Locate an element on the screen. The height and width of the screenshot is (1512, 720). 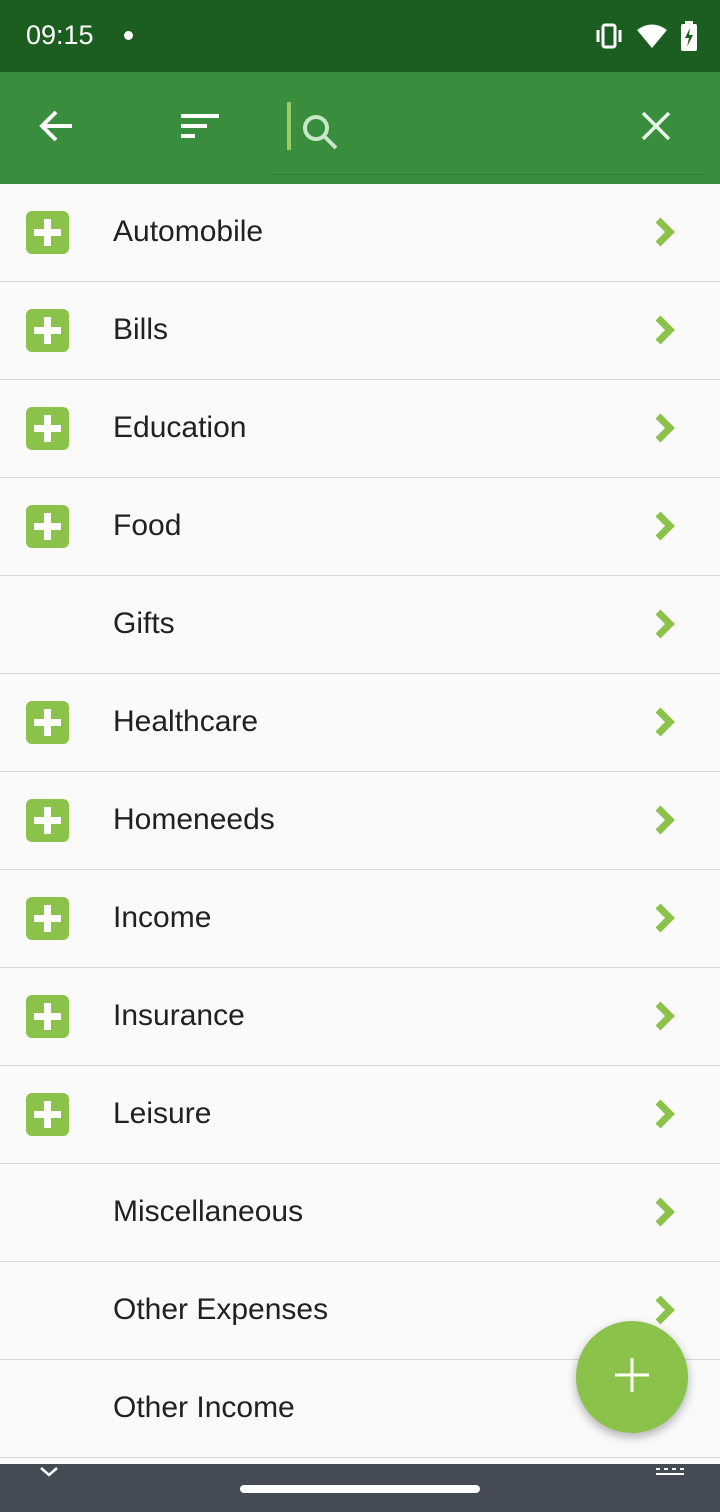
clear-search-button is located at coordinates (656, 128).